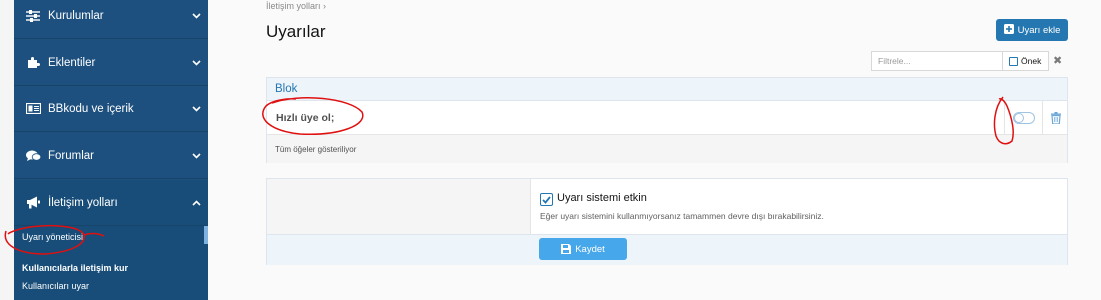  Describe the element at coordinates (52, 237) in the screenshot. I see `sidebar-link-warning-manager: Uyarı yöneticisi` at that location.